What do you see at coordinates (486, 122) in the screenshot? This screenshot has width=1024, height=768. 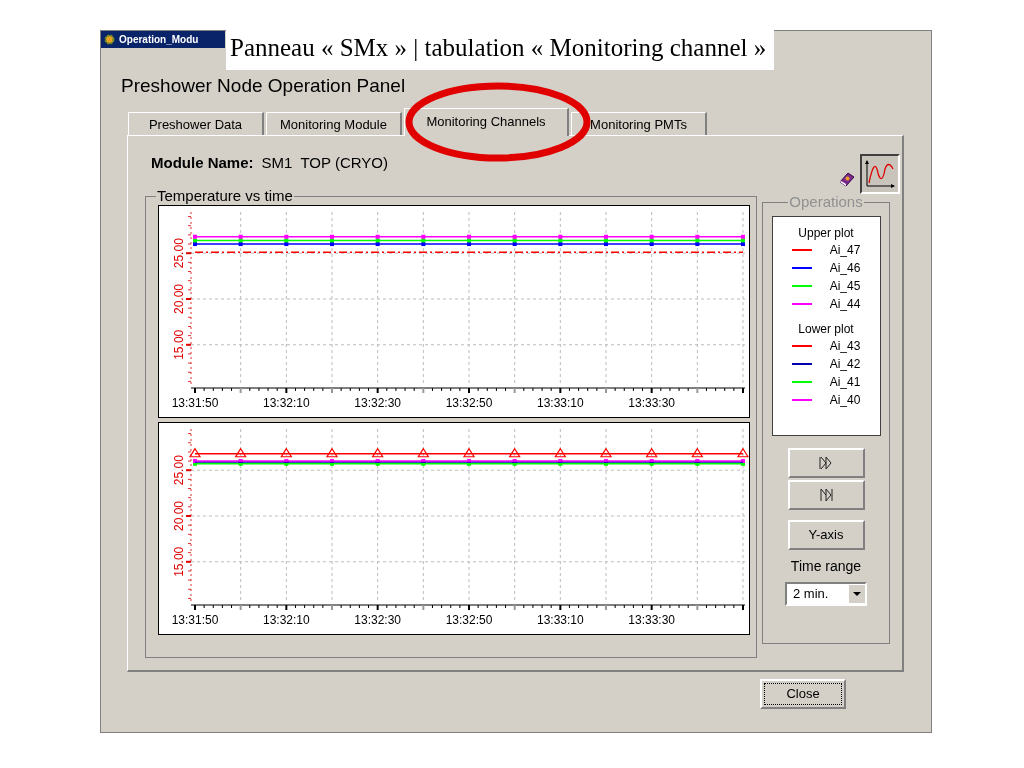 I see `tab: Monitoring Channels` at bounding box center [486, 122].